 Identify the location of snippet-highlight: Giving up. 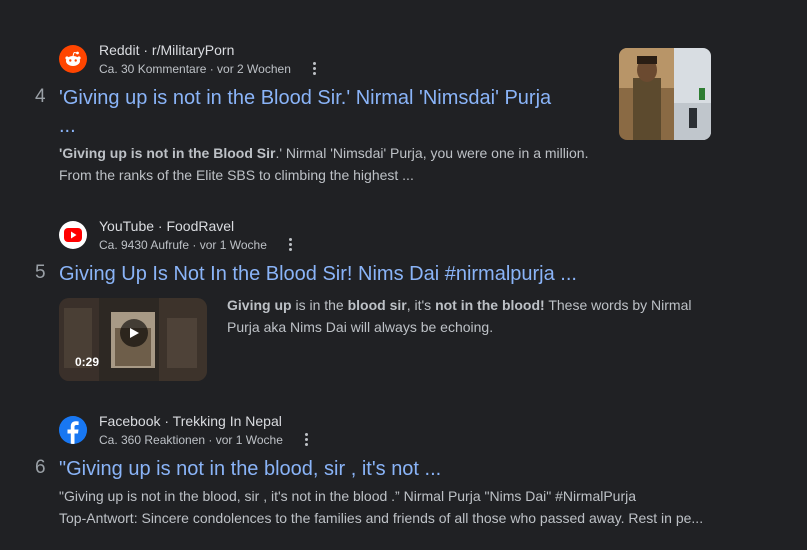
(259, 305).